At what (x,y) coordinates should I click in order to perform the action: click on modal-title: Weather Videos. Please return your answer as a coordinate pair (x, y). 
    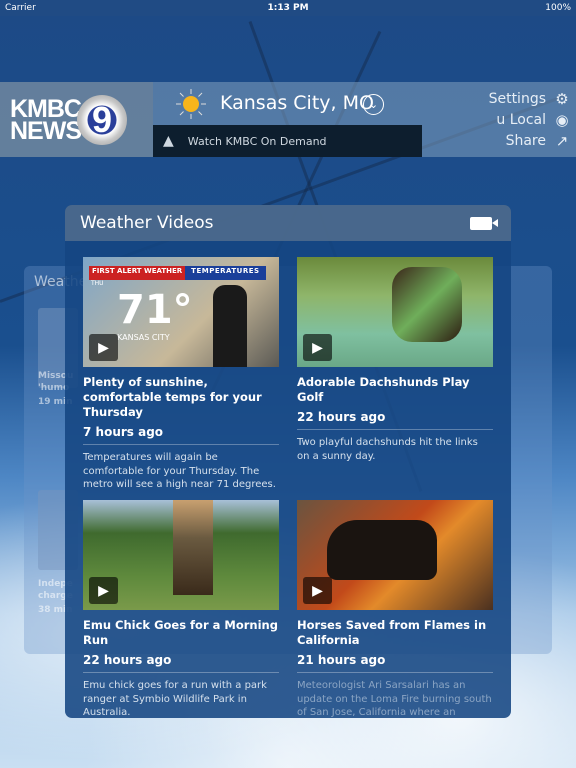
    Looking at the image, I should click on (147, 223).